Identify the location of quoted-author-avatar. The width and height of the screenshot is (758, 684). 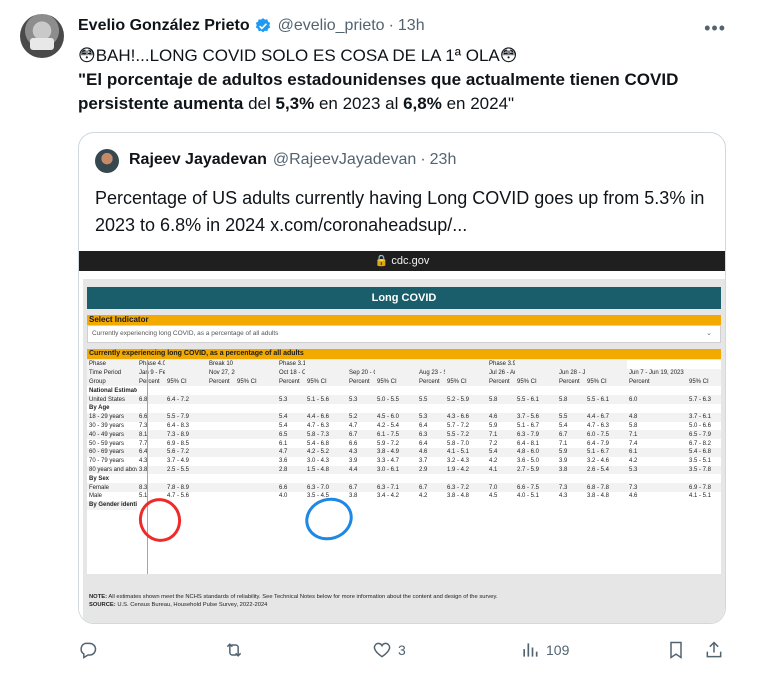
(107, 161).